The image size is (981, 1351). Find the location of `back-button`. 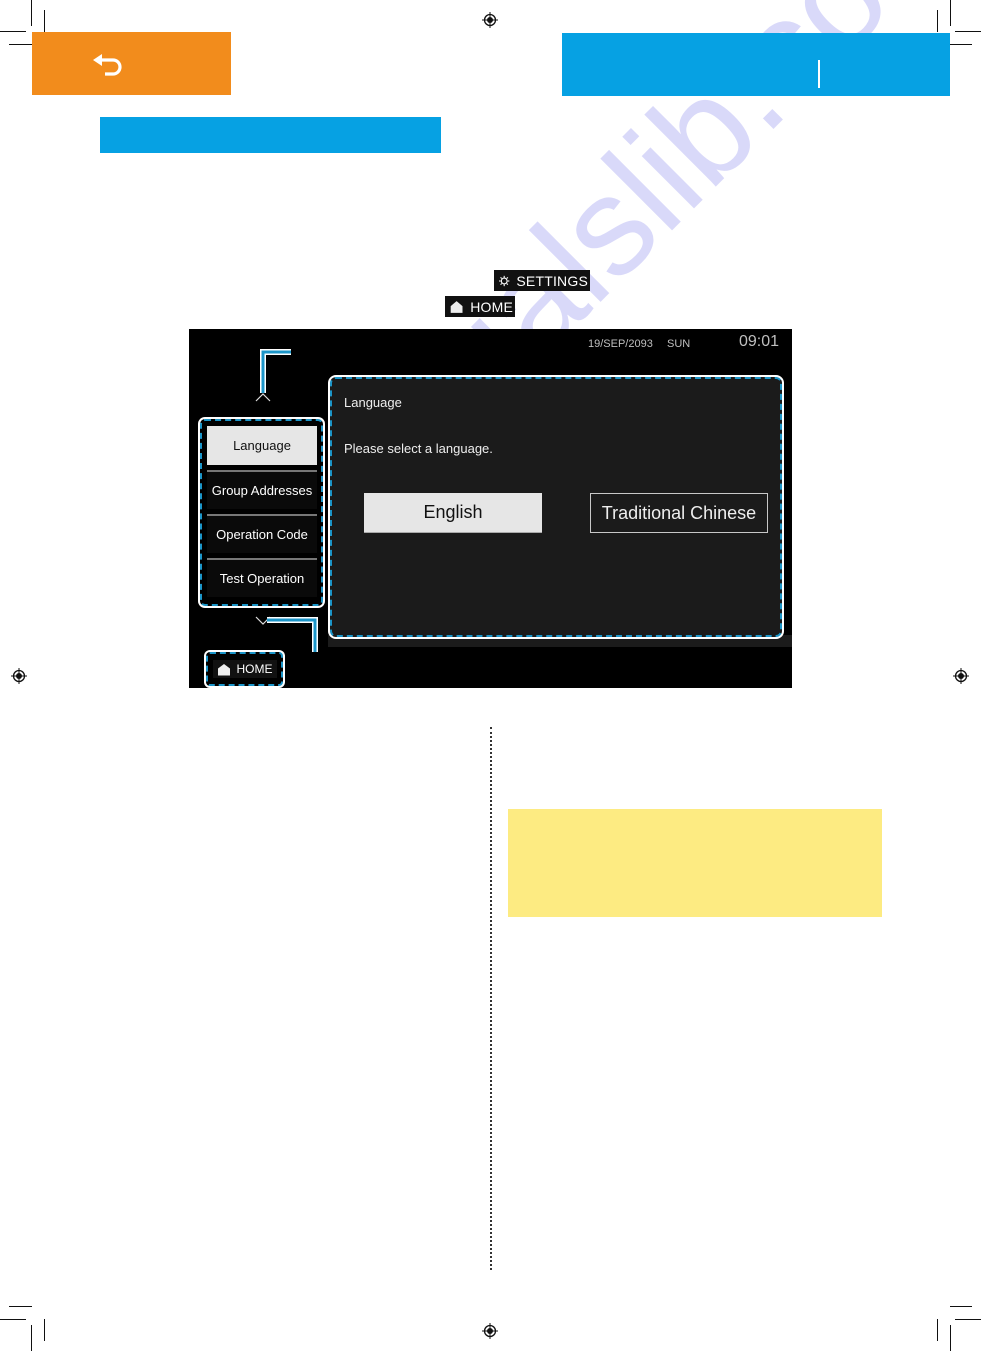

back-button is located at coordinates (131, 63).